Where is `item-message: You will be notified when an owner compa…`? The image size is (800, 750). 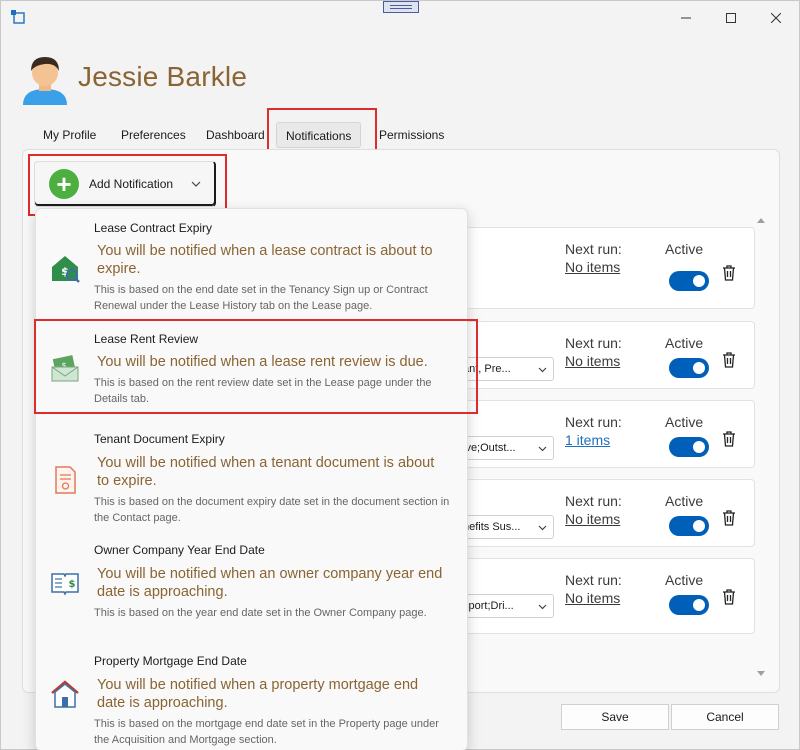 item-message: You will be notified when an owner compa… is located at coordinates (270, 583).